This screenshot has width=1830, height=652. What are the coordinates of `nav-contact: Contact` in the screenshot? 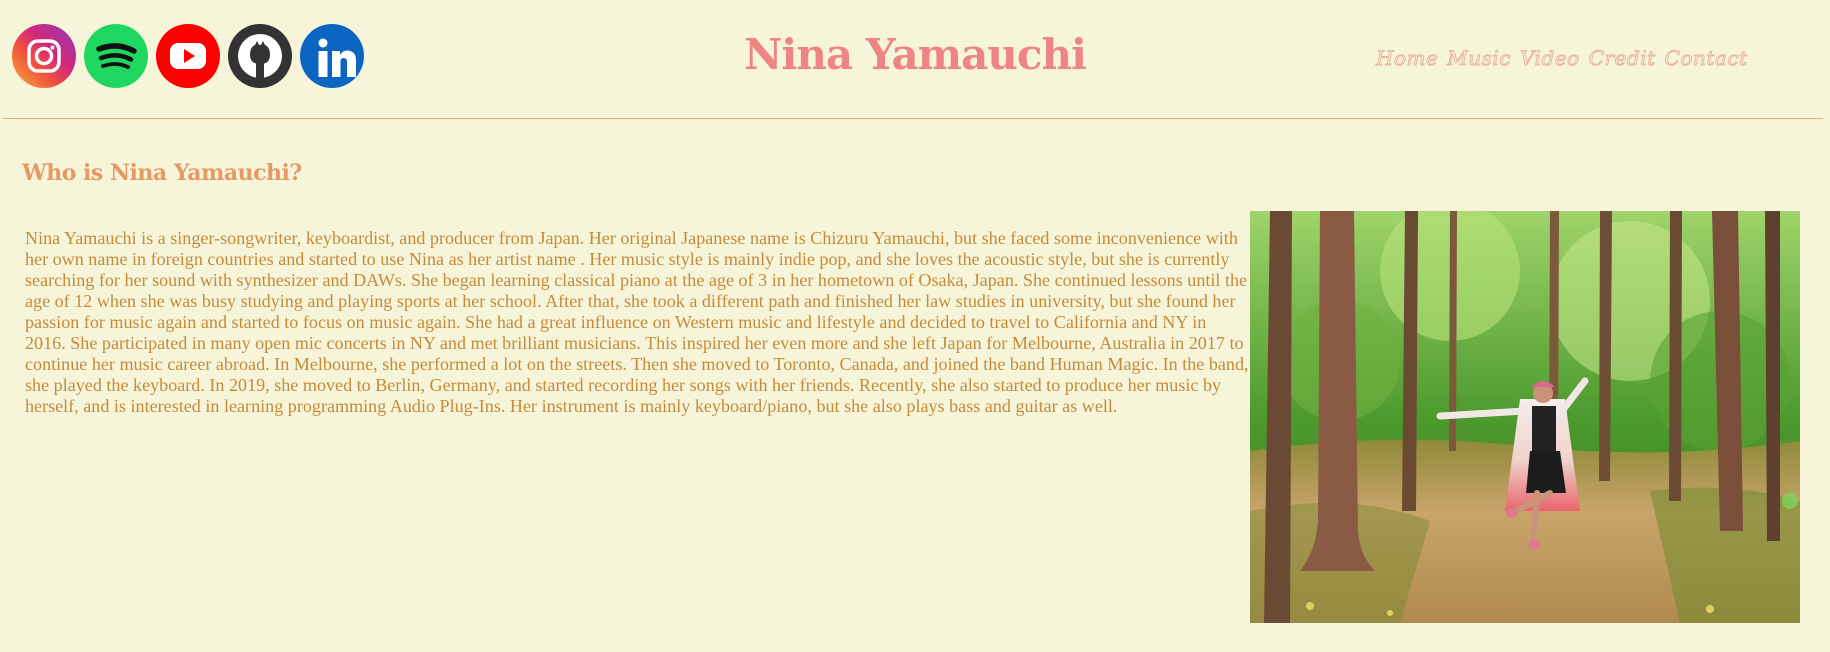 It's located at (1705, 58).